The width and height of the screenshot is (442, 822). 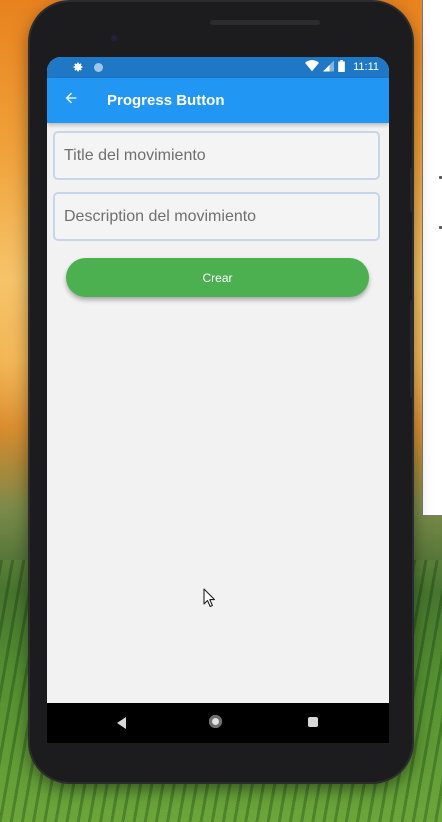 I want to click on description-input, so click(x=221, y=216).